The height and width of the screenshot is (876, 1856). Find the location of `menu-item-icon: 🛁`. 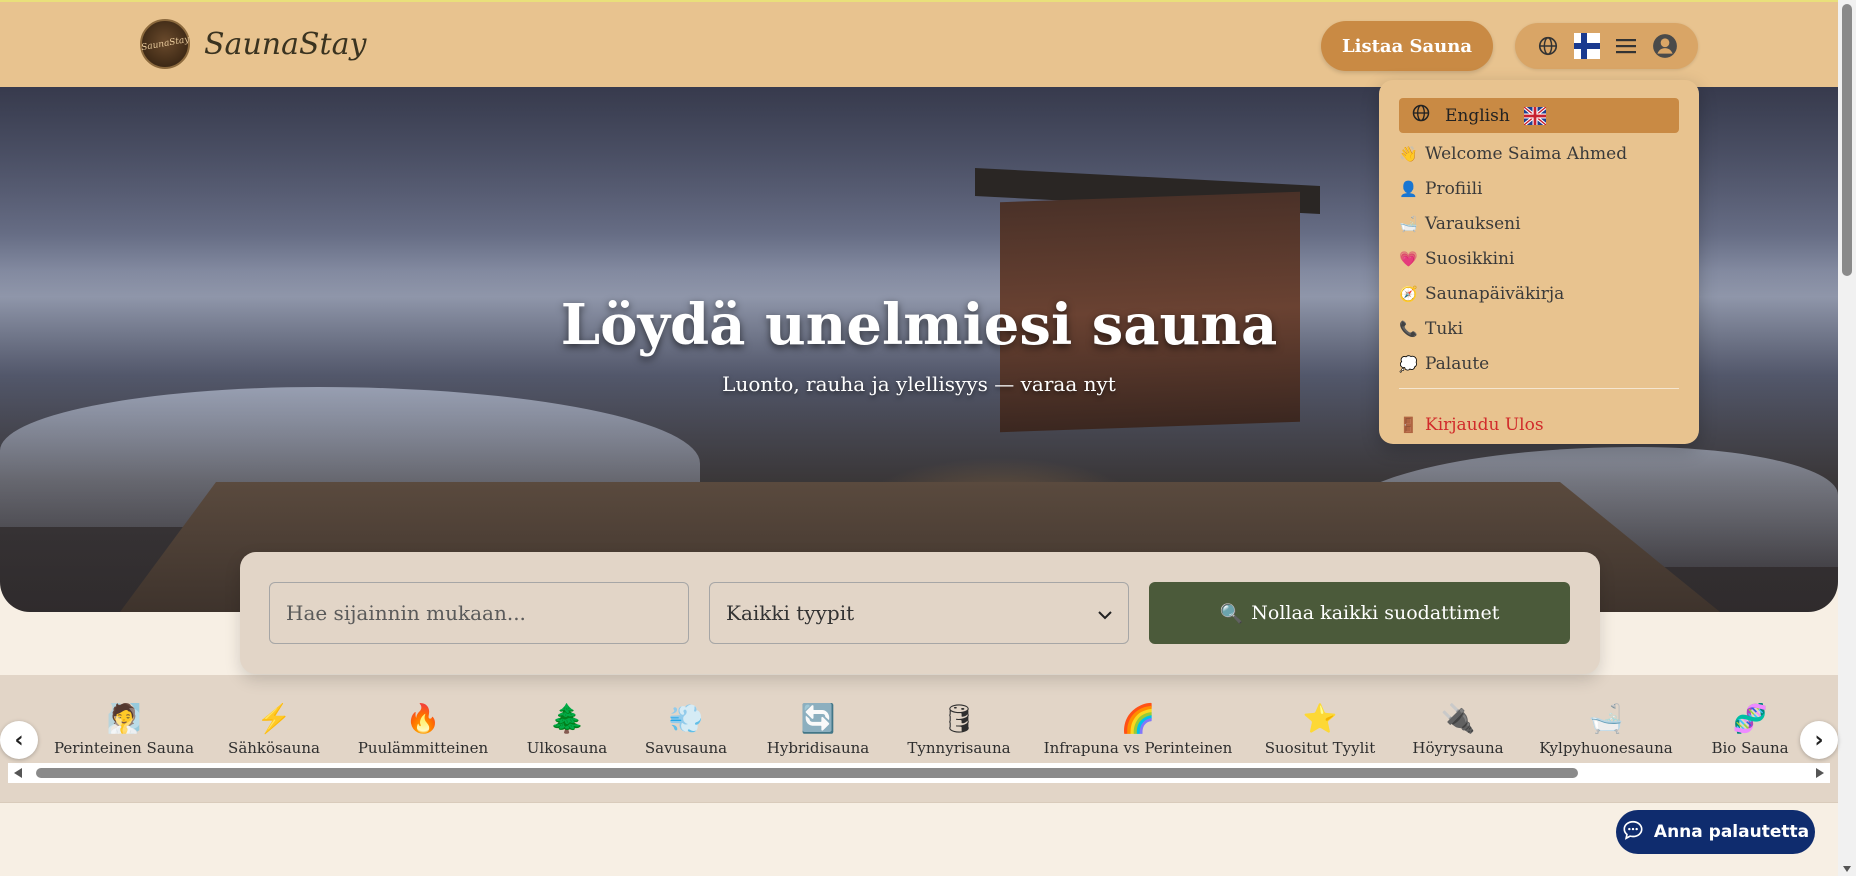

menu-item-icon: 🛁 is located at coordinates (1408, 224).